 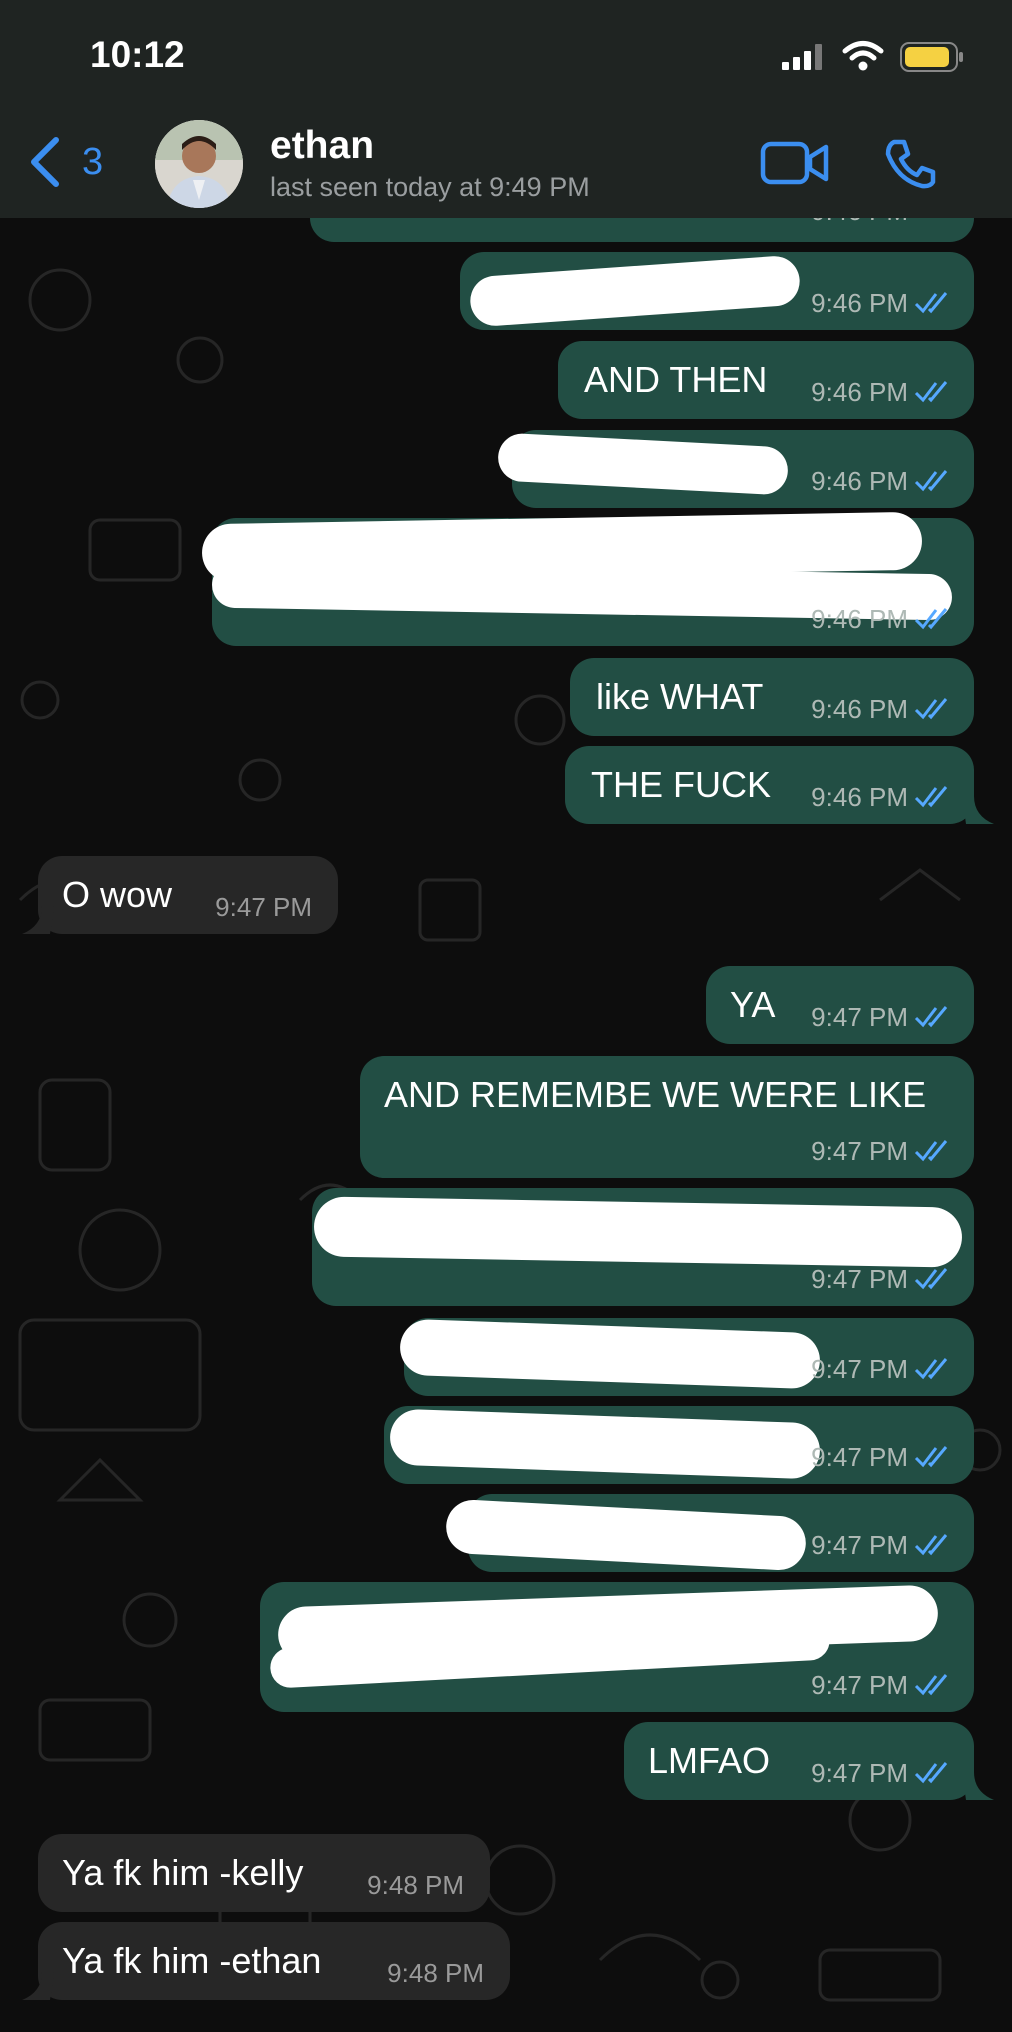 What do you see at coordinates (709, 1760) in the screenshot?
I see `message-text: LMFAO` at bounding box center [709, 1760].